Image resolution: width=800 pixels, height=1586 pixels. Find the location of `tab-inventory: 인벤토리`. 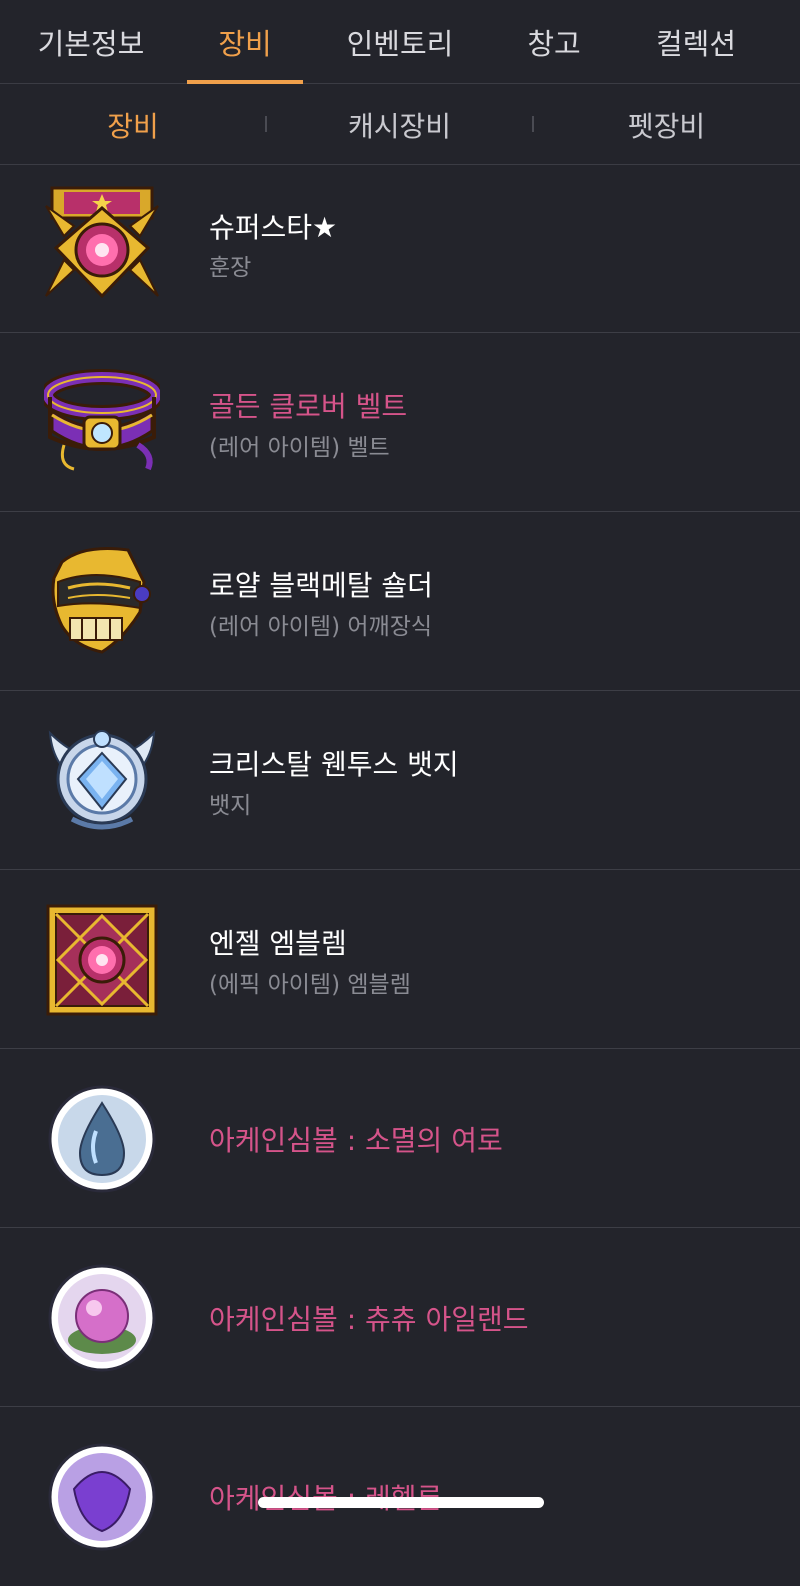

tab-inventory: 인벤토리 is located at coordinates (400, 42).